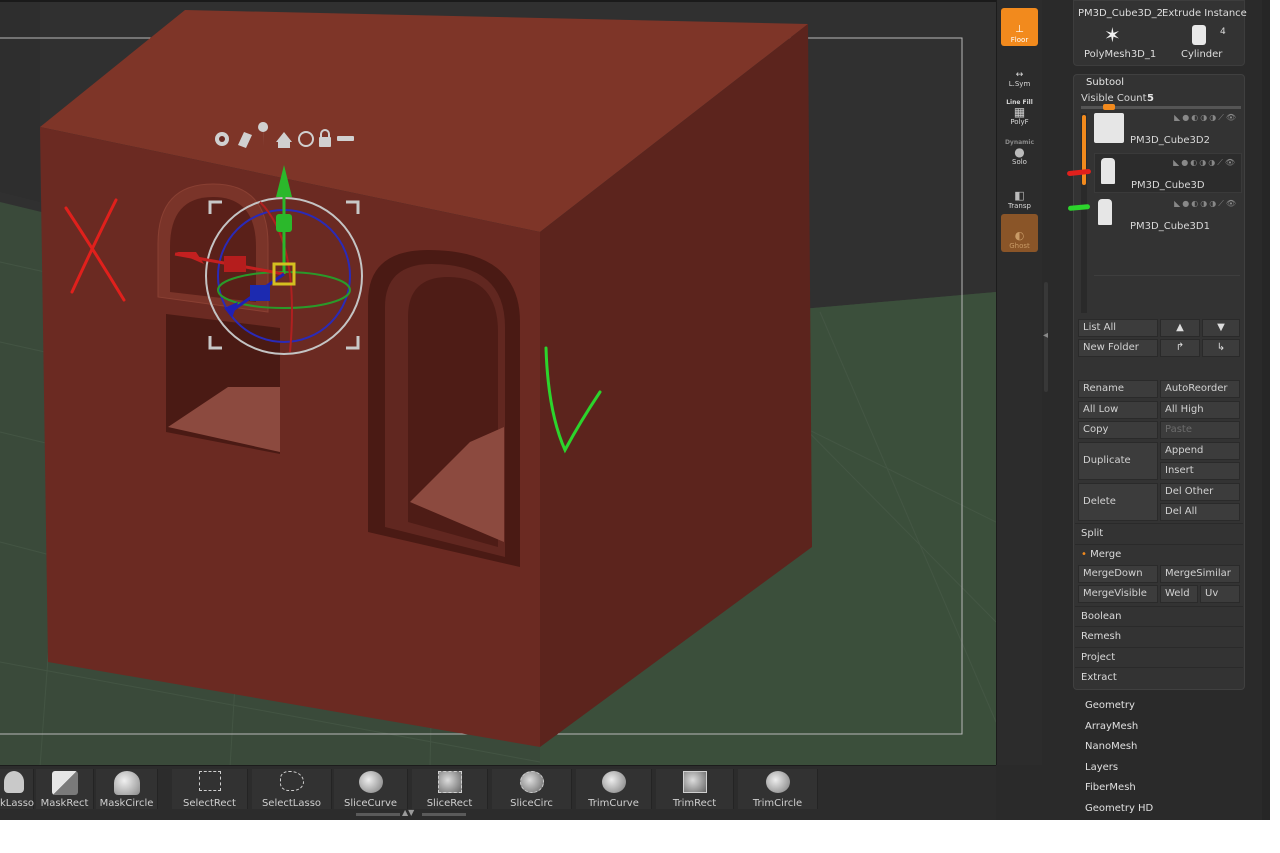 The height and width of the screenshot is (853, 1280). What do you see at coordinates (292, 789) in the screenshot?
I see `tool-selectlasso: SelectLasso` at bounding box center [292, 789].